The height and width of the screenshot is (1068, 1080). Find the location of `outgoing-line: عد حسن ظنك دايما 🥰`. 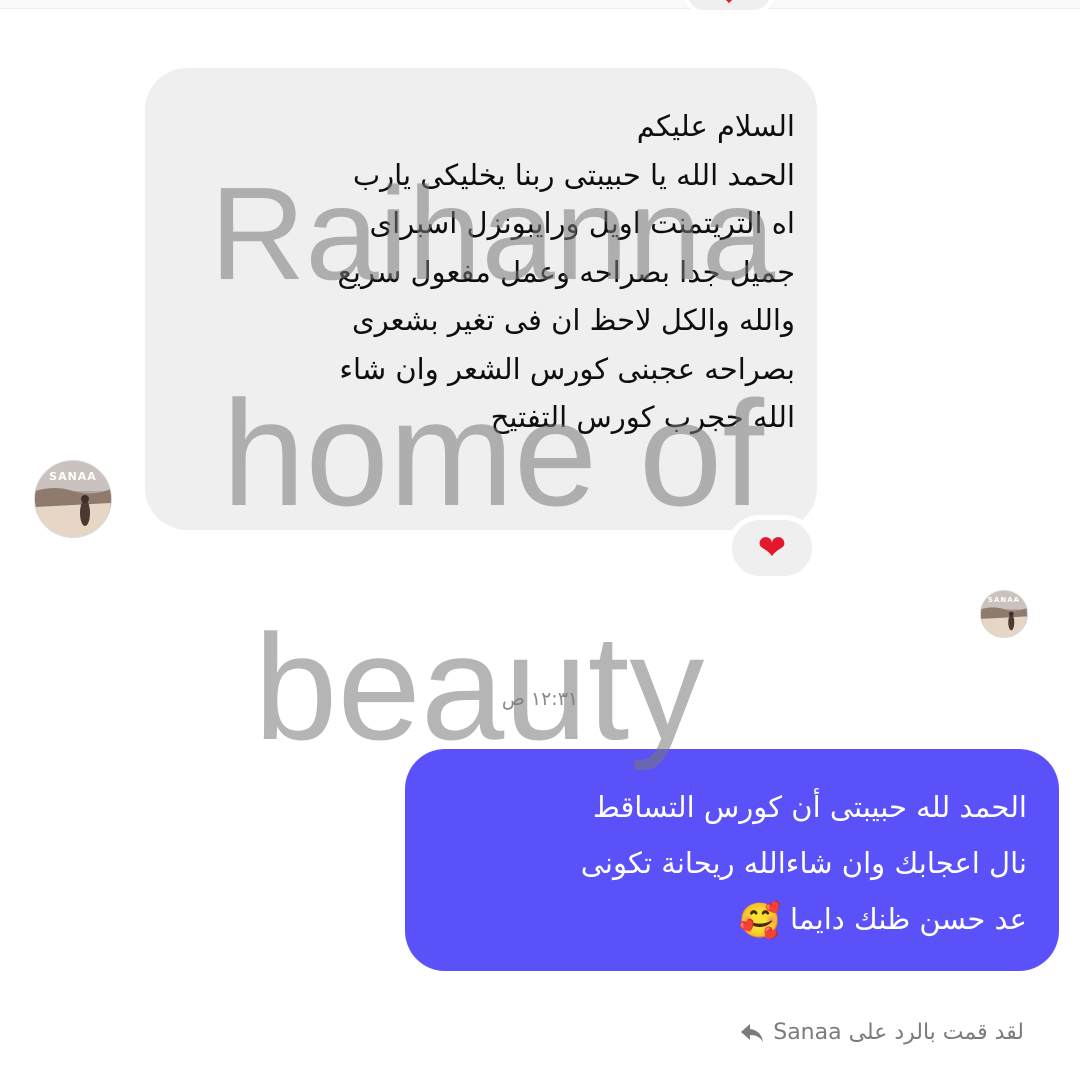

outgoing-line: عد حسن ظنك دايما 🥰 is located at coordinates (722, 919).